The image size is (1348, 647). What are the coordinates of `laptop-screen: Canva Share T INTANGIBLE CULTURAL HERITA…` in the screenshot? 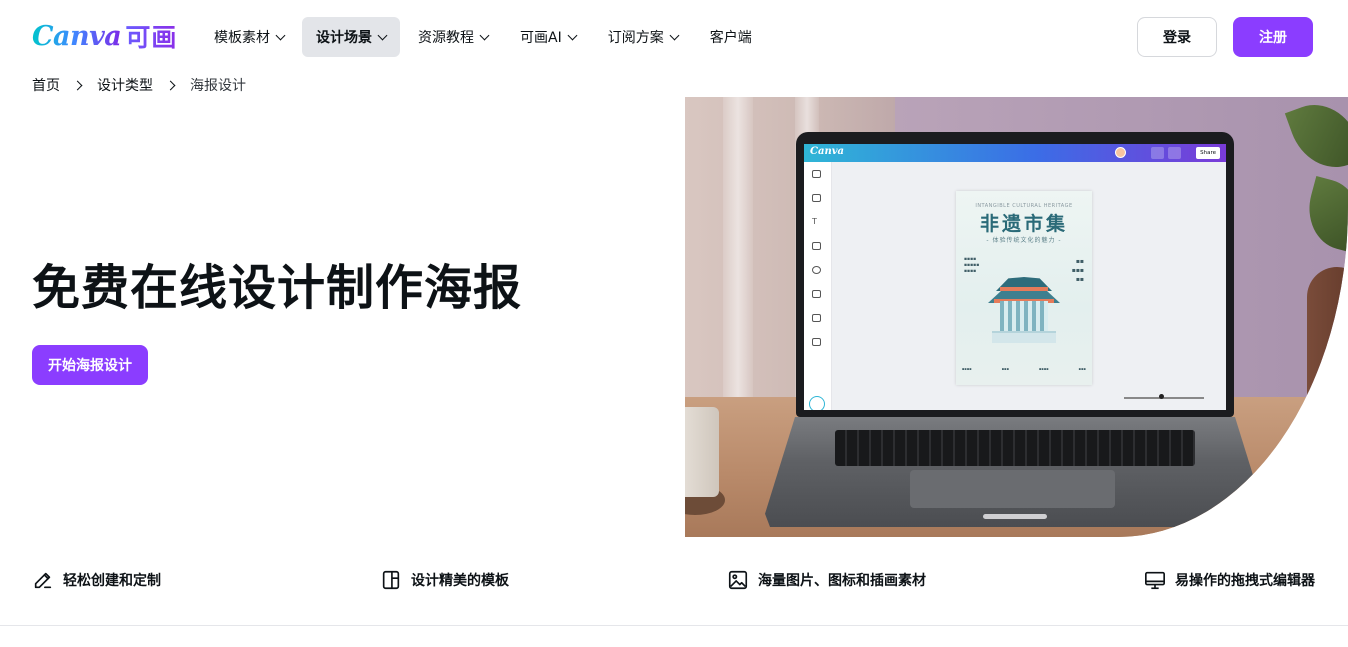 It's located at (1015, 274).